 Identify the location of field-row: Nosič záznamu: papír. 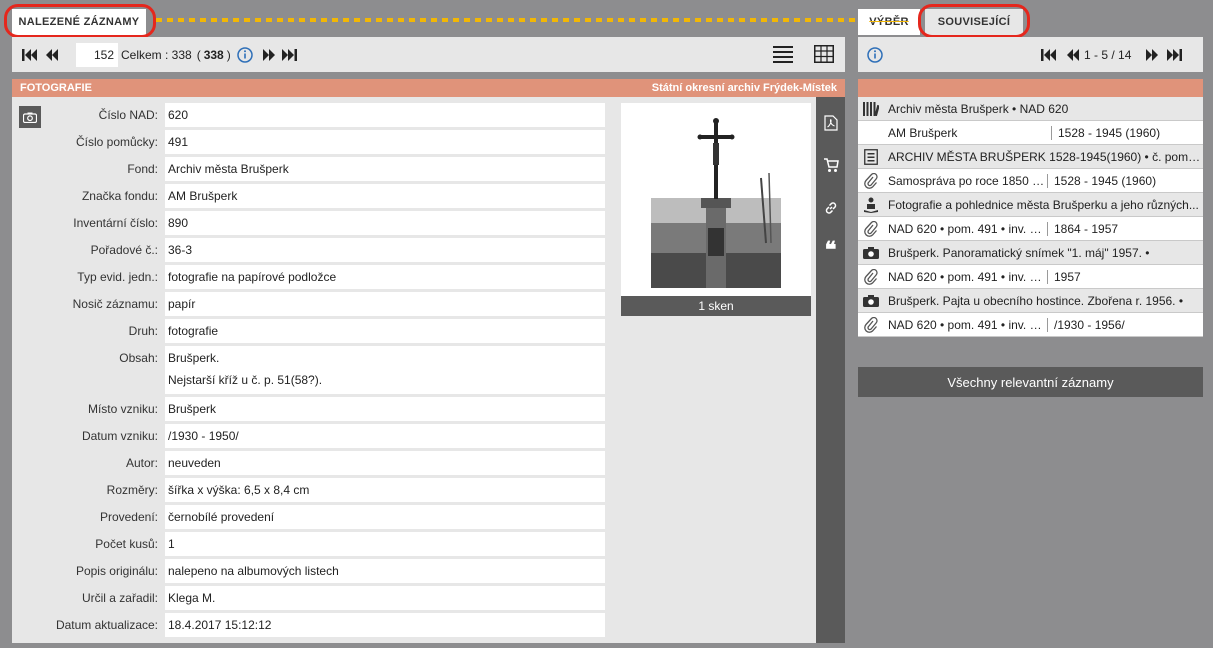
(314, 304).